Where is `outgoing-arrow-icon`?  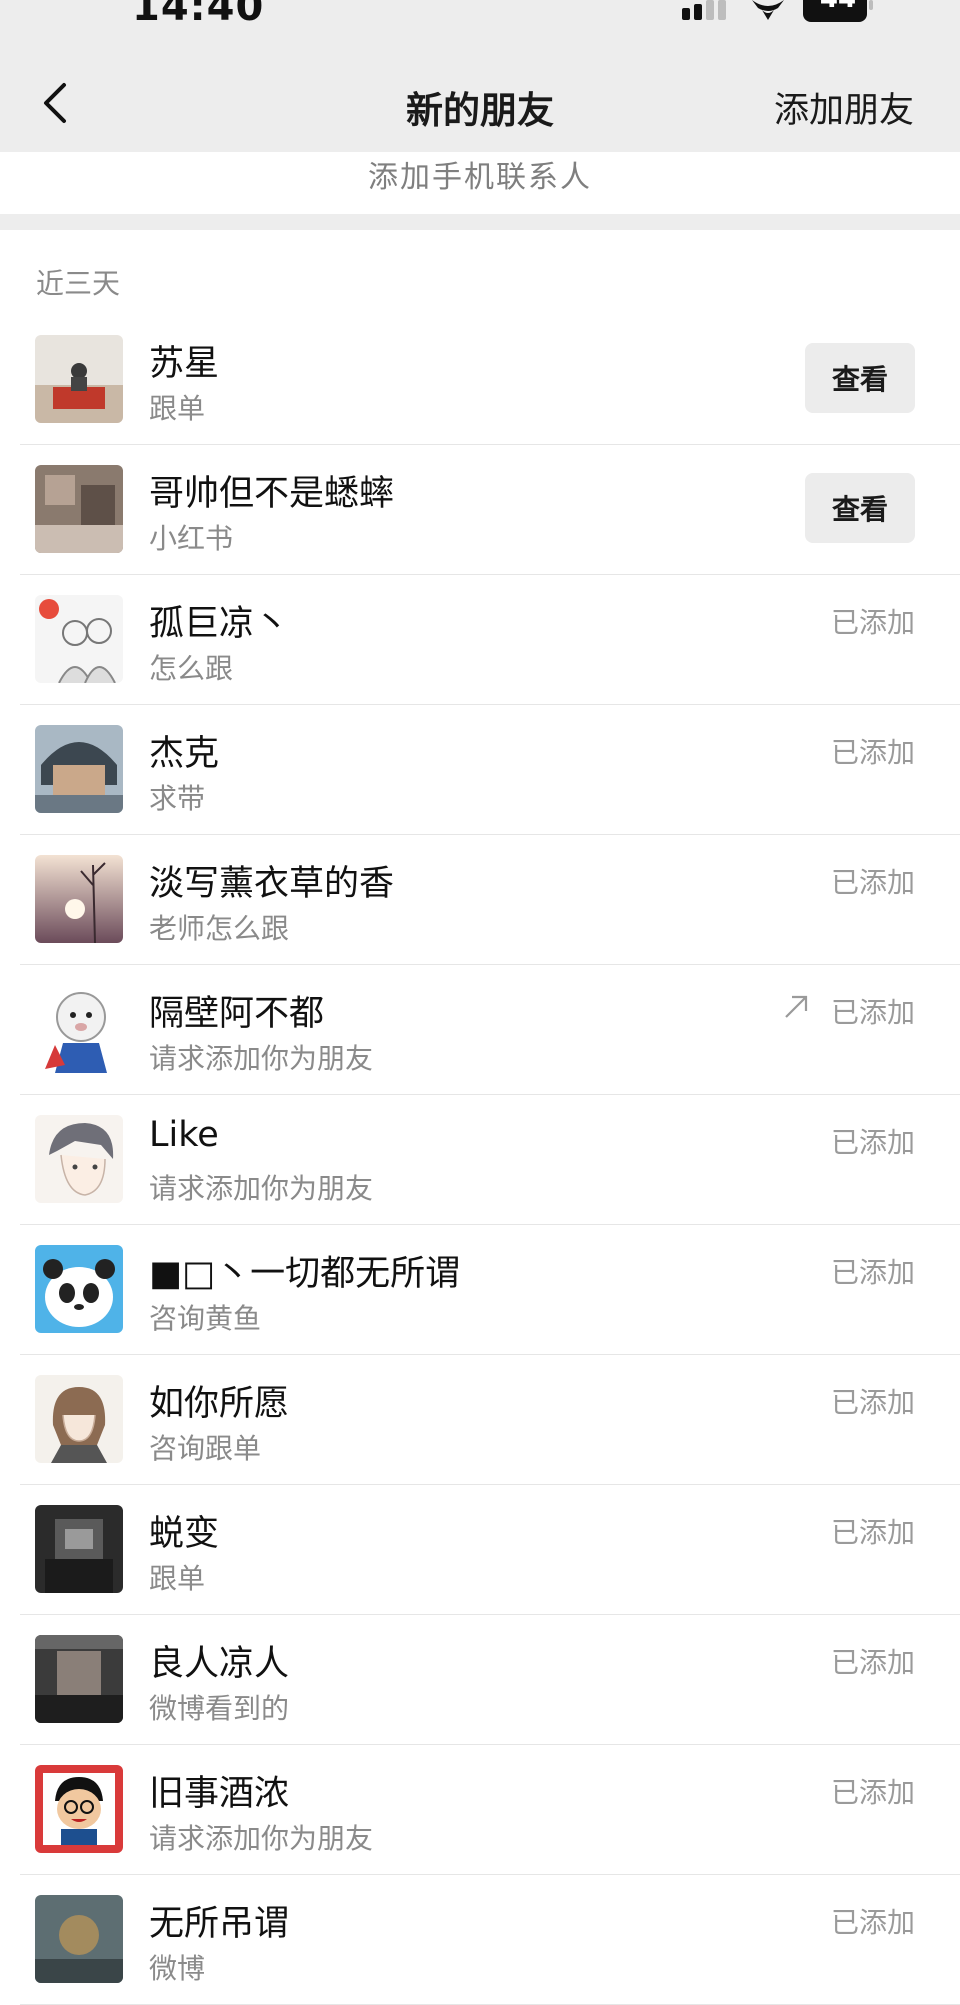 outgoing-arrow-icon is located at coordinates (796, 1006).